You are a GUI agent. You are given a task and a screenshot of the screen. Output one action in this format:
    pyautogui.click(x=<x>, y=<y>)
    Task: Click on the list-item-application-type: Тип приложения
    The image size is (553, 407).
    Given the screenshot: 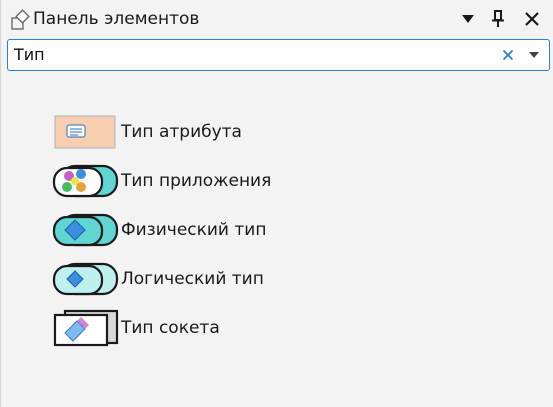 What is the action you would take?
    pyautogui.click(x=251, y=181)
    